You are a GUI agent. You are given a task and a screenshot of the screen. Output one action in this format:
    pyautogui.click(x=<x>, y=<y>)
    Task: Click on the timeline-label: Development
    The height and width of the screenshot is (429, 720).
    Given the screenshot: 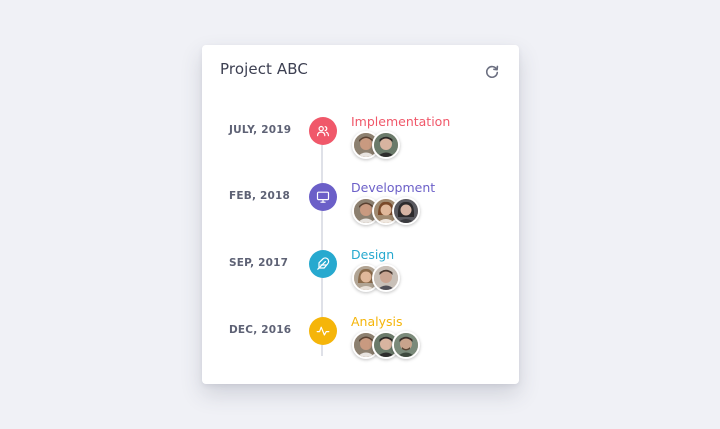 What is the action you would take?
    pyautogui.click(x=393, y=187)
    